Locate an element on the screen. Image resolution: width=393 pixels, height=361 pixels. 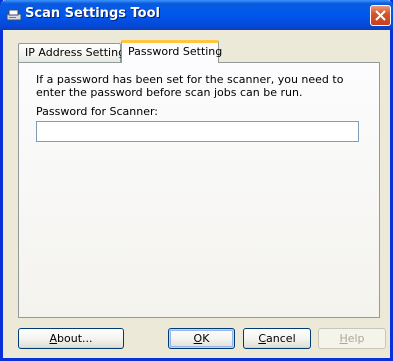
cancel-mnemonic: C is located at coordinates (262, 338).